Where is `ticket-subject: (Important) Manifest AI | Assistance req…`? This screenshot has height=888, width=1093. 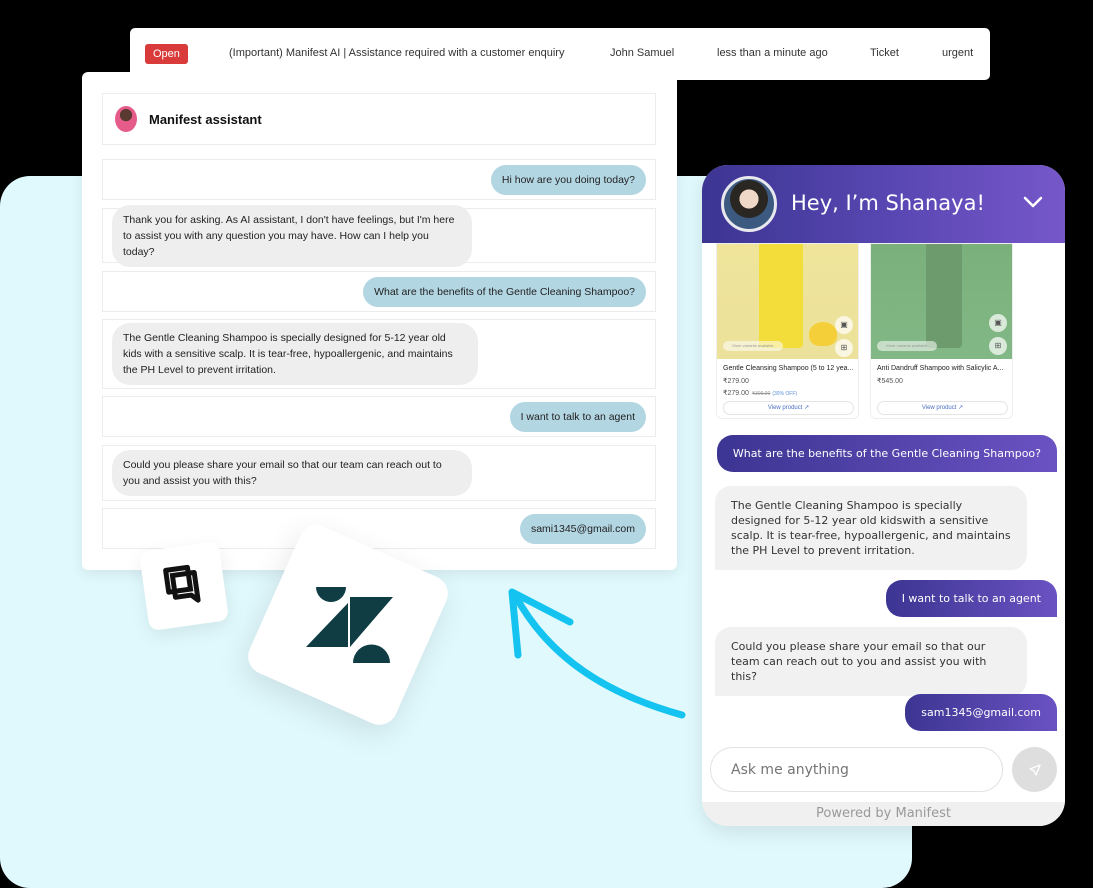 ticket-subject: (Important) Manifest AI | Assistance req… is located at coordinates (396, 53).